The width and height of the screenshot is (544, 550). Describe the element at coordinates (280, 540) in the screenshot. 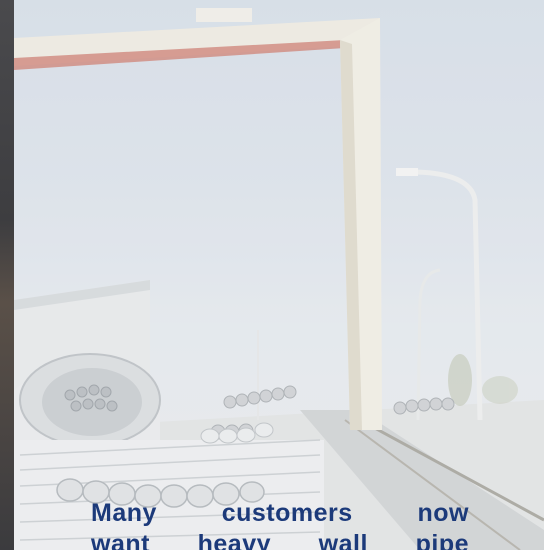

I see `caption-line-2: want heavy wall pipe` at that location.